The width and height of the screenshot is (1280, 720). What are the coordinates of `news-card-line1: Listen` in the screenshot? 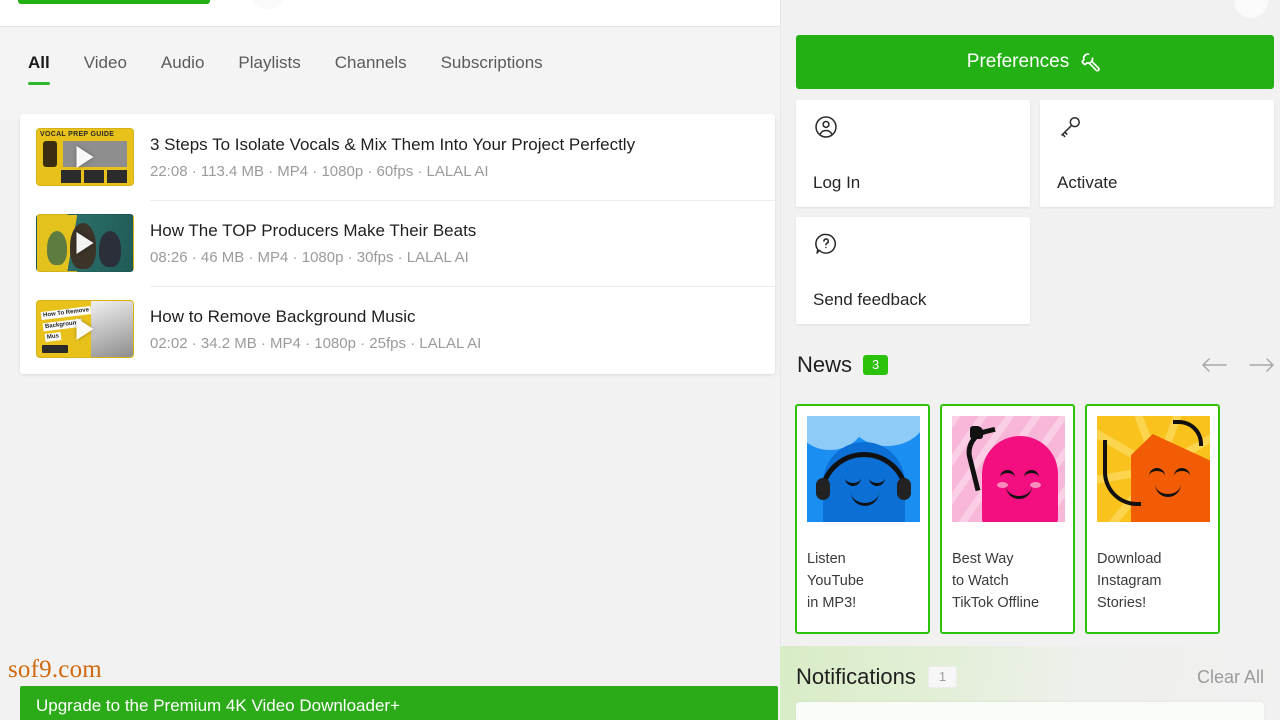 It's located at (826, 559).